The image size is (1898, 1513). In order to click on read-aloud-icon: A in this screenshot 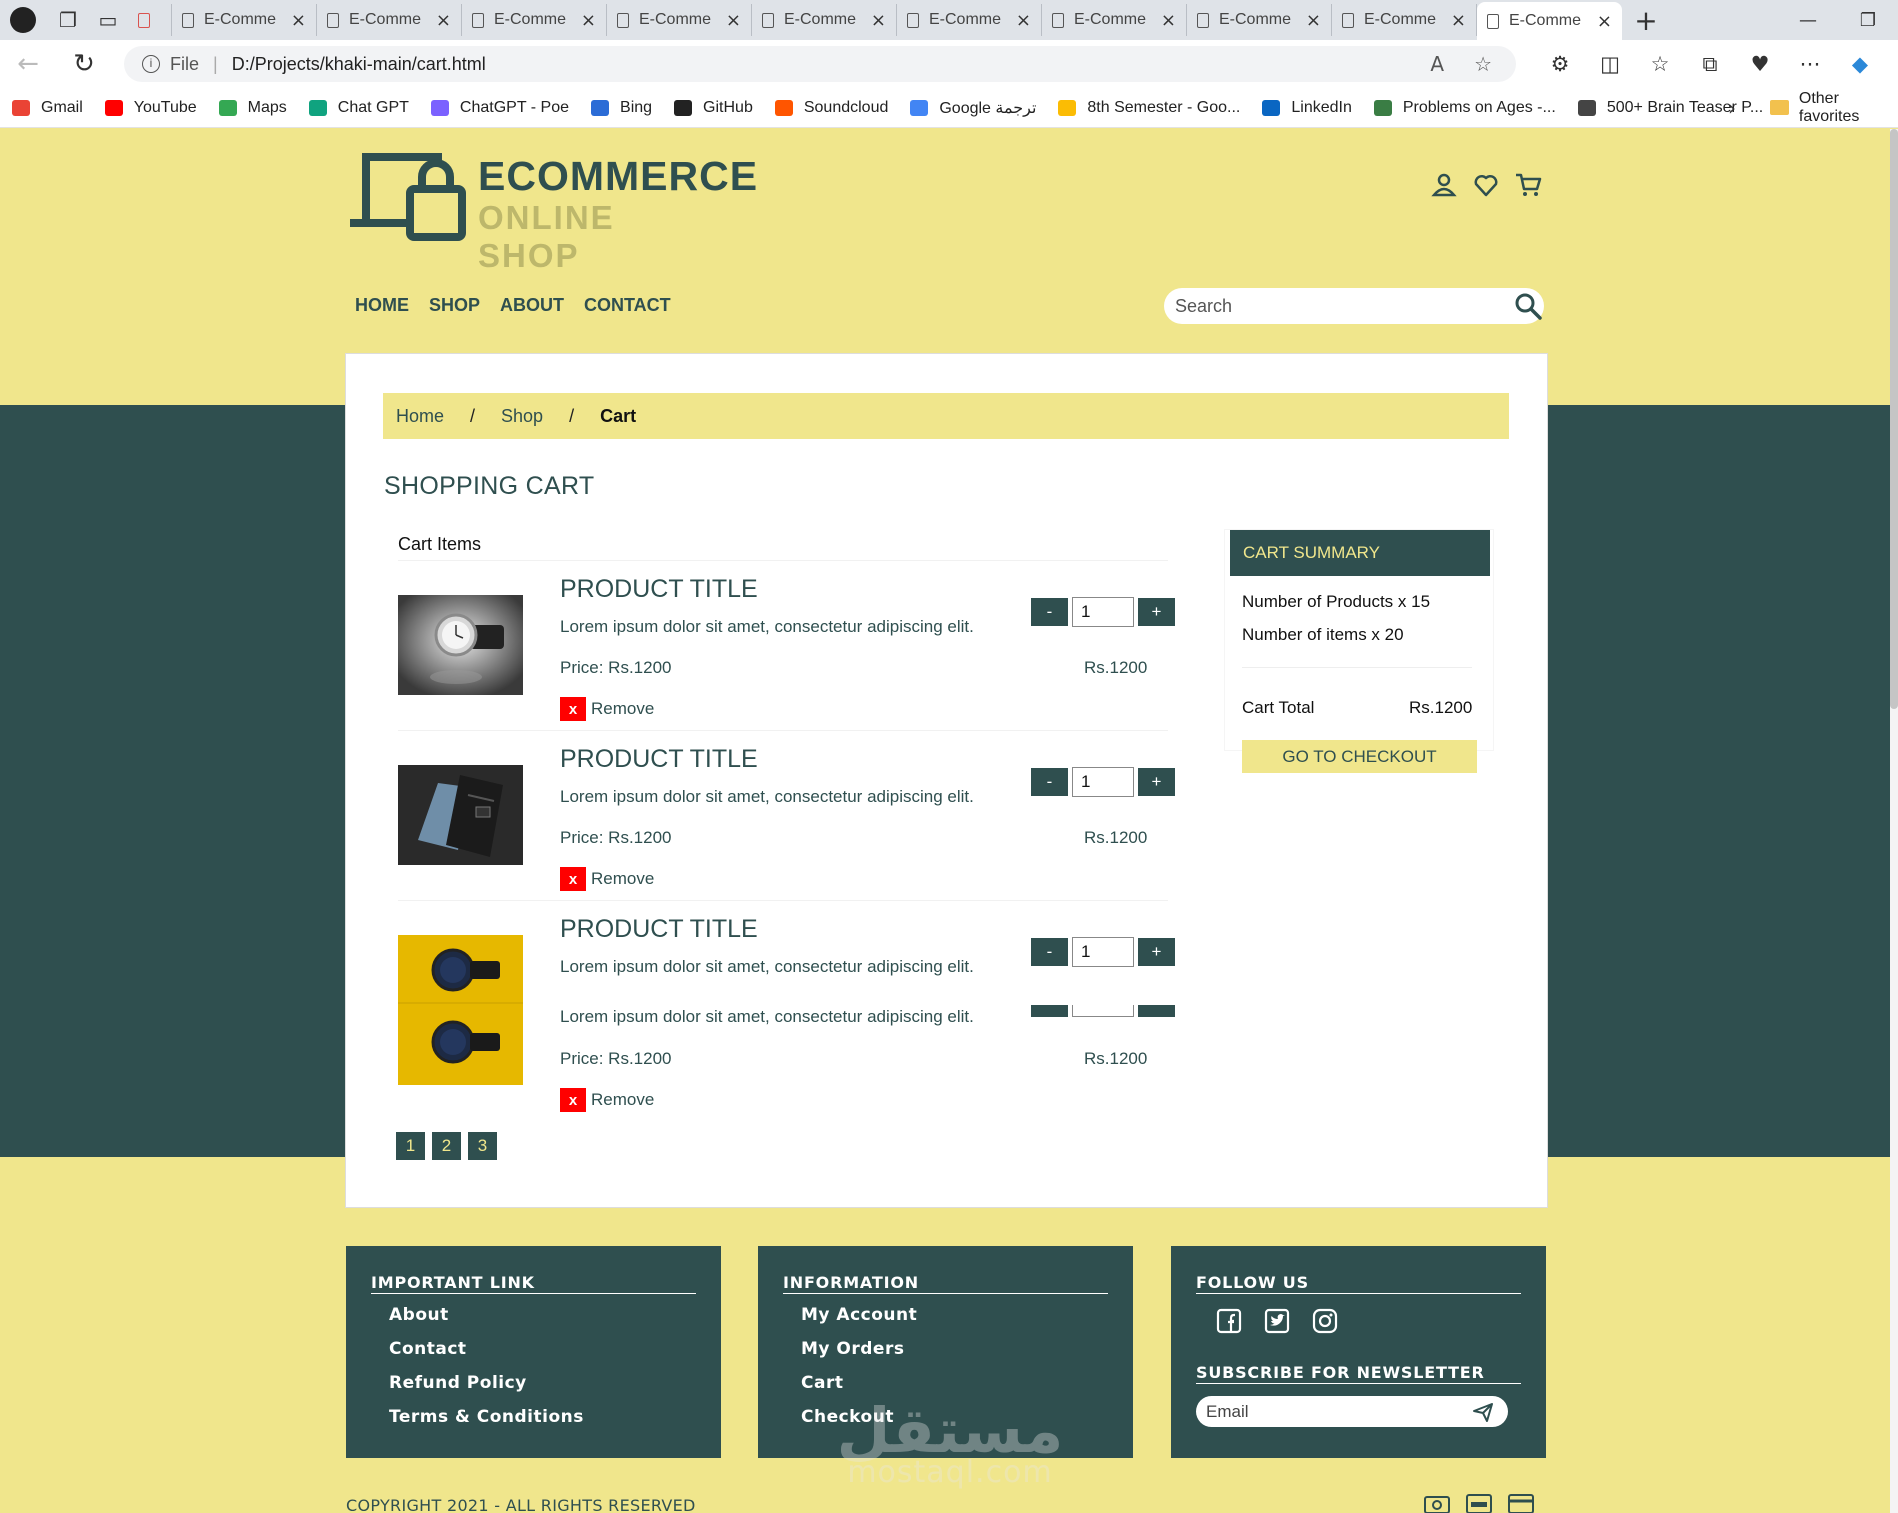, I will do `click(1437, 64)`.